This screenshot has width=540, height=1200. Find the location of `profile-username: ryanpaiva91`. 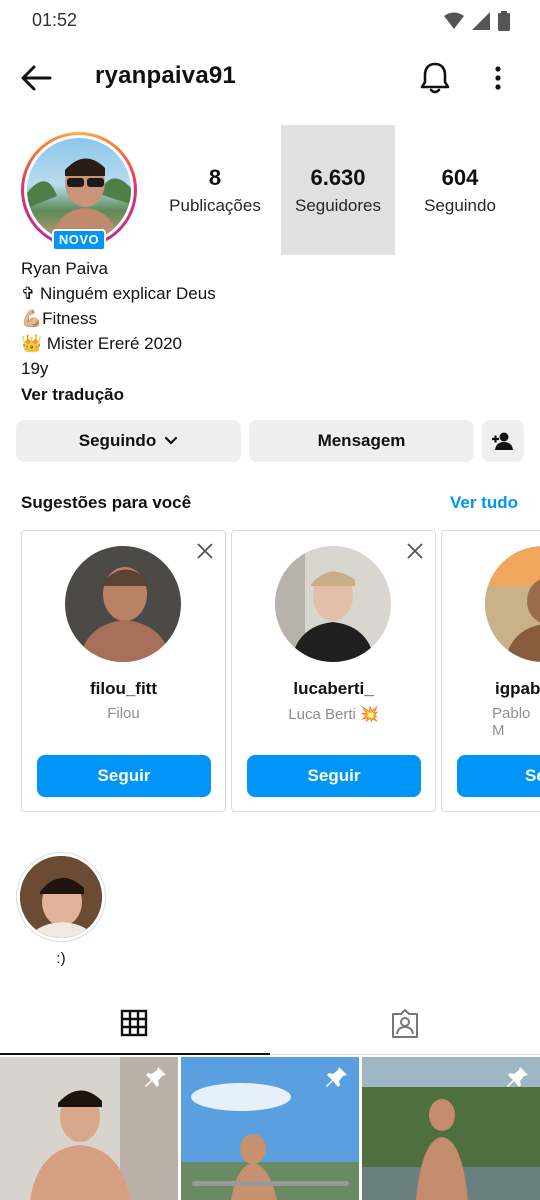

profile-username: ryanpaiva91 is located at coordinates (165, 75).